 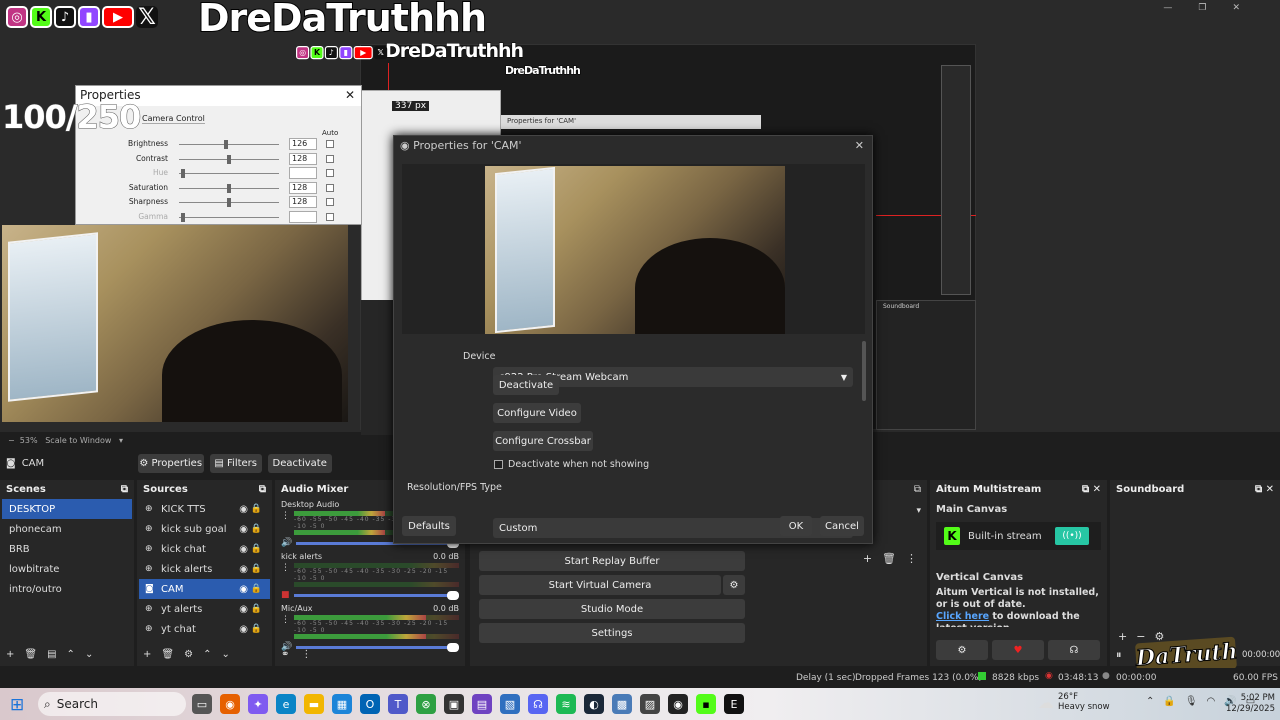 I want to click on cancel-button: Cancel, so click(x=842, y=526).